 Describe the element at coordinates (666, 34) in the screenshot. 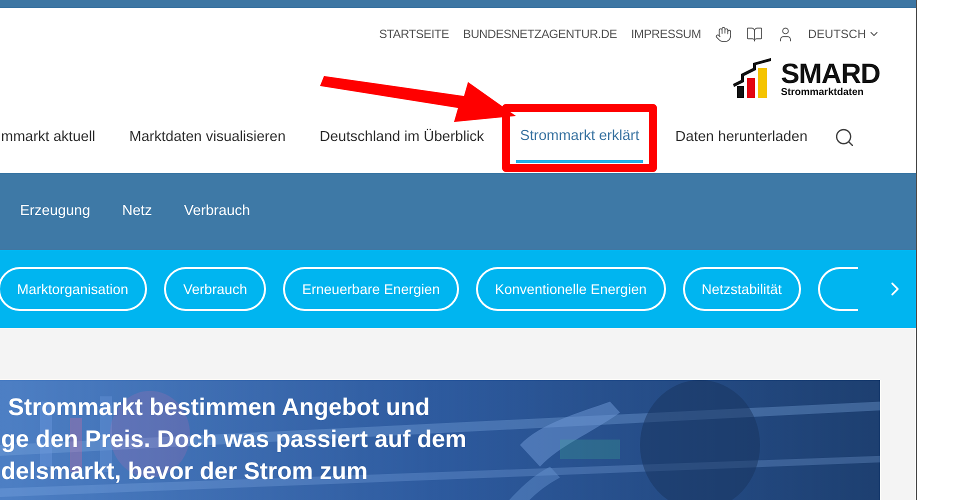

I see `top-link: IMPRESSUM` at that location.